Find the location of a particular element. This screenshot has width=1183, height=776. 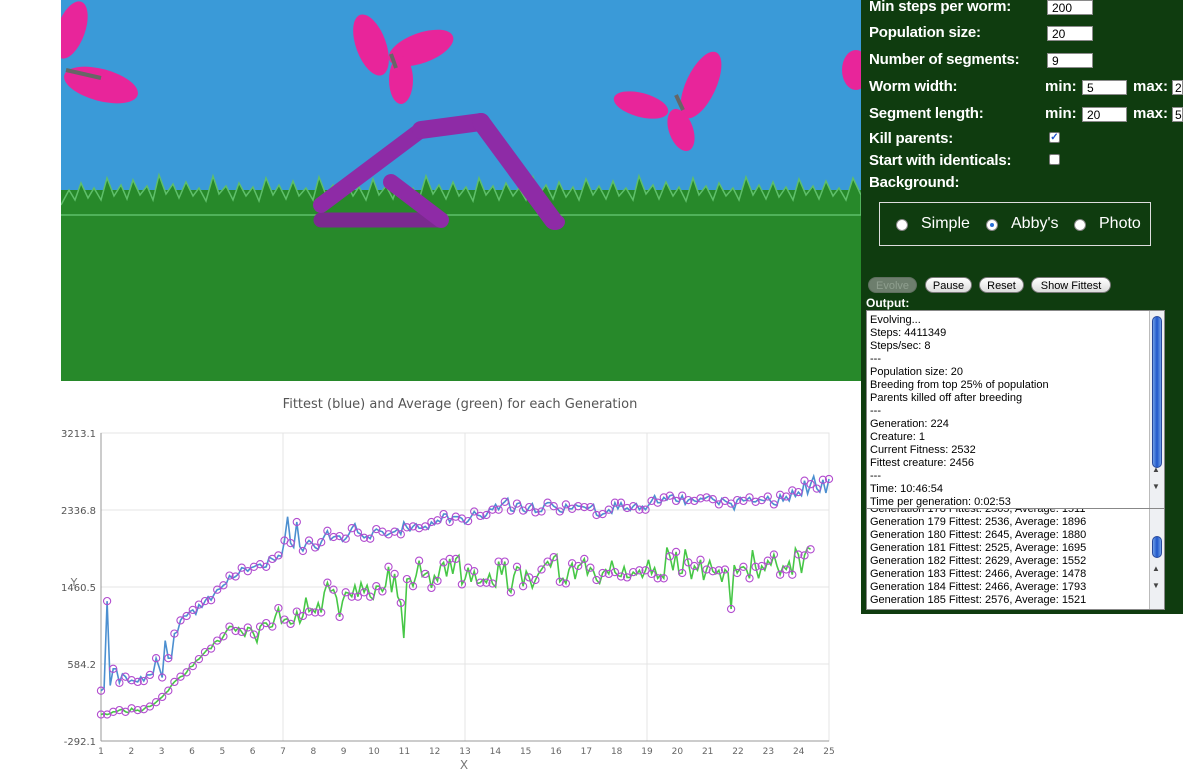

y-axis-label: Y is located at coordinates (74, 582).